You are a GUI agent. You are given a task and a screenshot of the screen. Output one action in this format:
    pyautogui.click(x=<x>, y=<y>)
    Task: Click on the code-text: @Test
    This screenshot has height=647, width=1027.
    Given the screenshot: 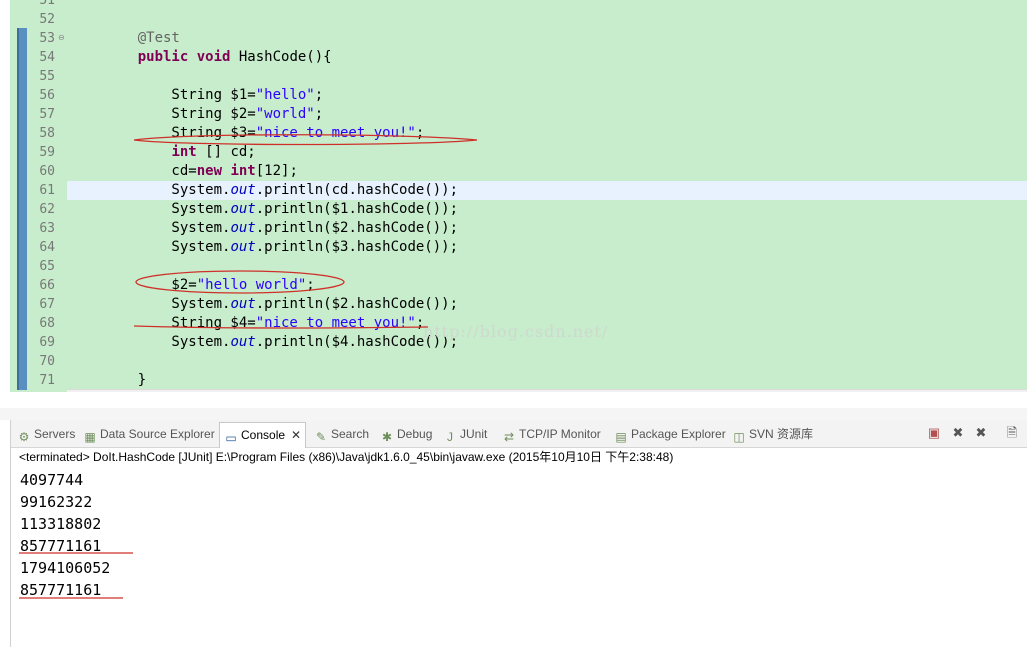 What is the action you would take?
    pyautogui.click(x=142, y=38)
    